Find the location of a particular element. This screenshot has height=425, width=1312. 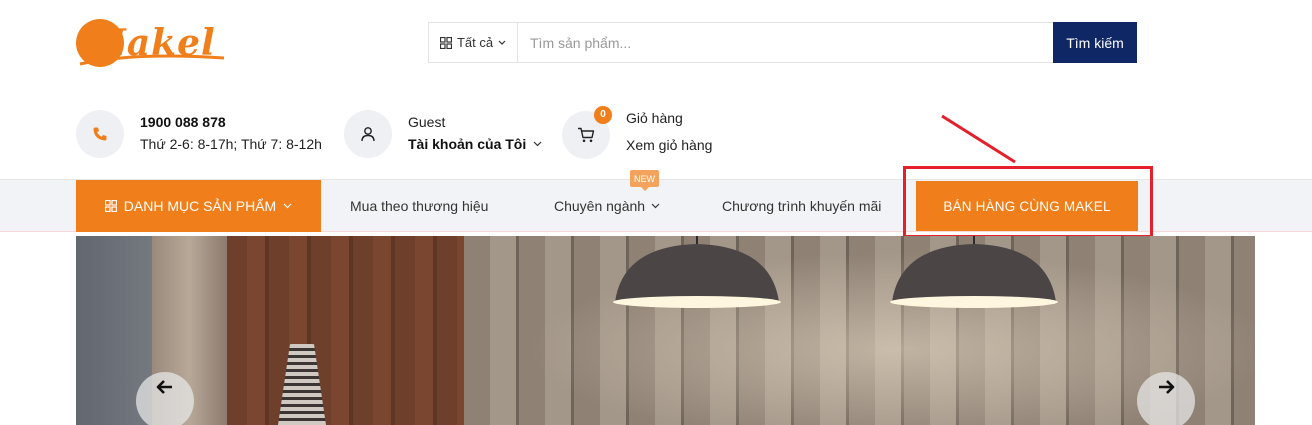

banner-next-button is located at coordinates (1166, 398).